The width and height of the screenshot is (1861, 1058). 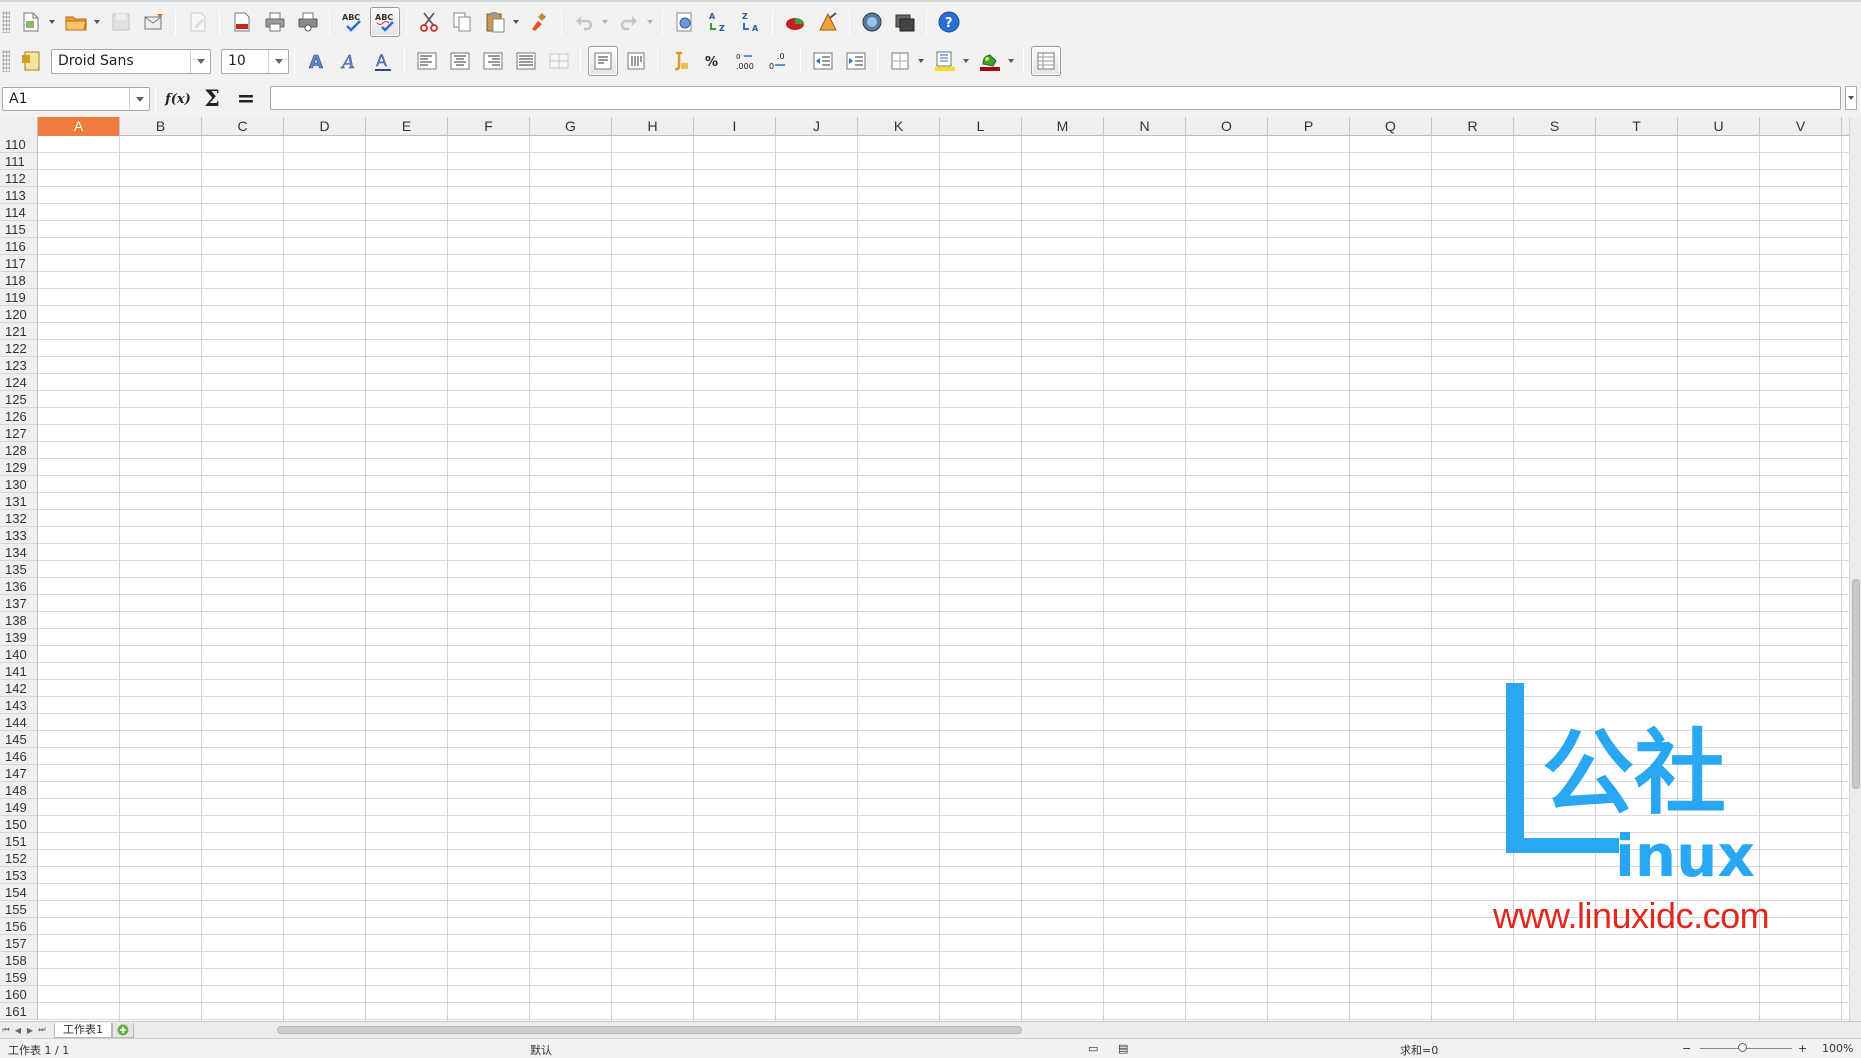 What do you see at coordinates (18, 654) in the screenshot?
I see `row-header: 140` at bounding box center [18, 654].